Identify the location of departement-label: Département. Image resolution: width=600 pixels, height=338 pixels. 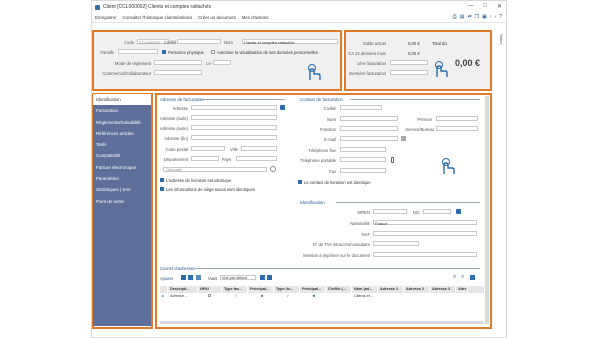
(175, 159).